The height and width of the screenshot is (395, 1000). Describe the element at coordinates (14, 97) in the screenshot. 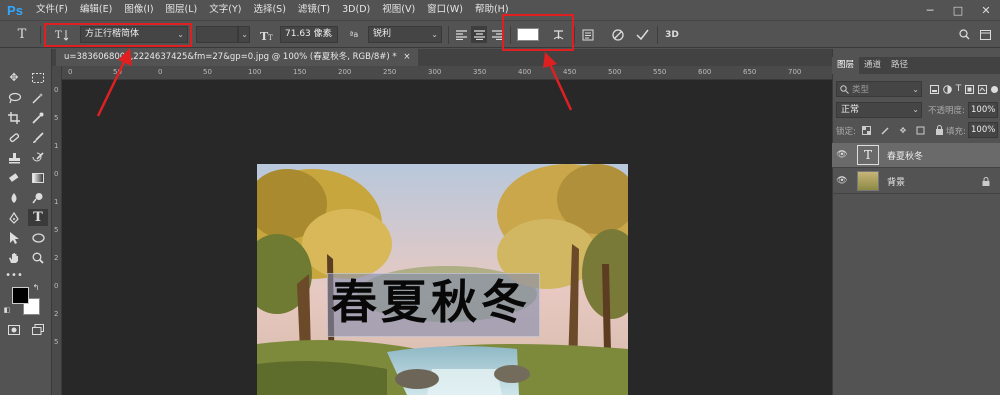

I see `lasso-tool-icon` at that location.